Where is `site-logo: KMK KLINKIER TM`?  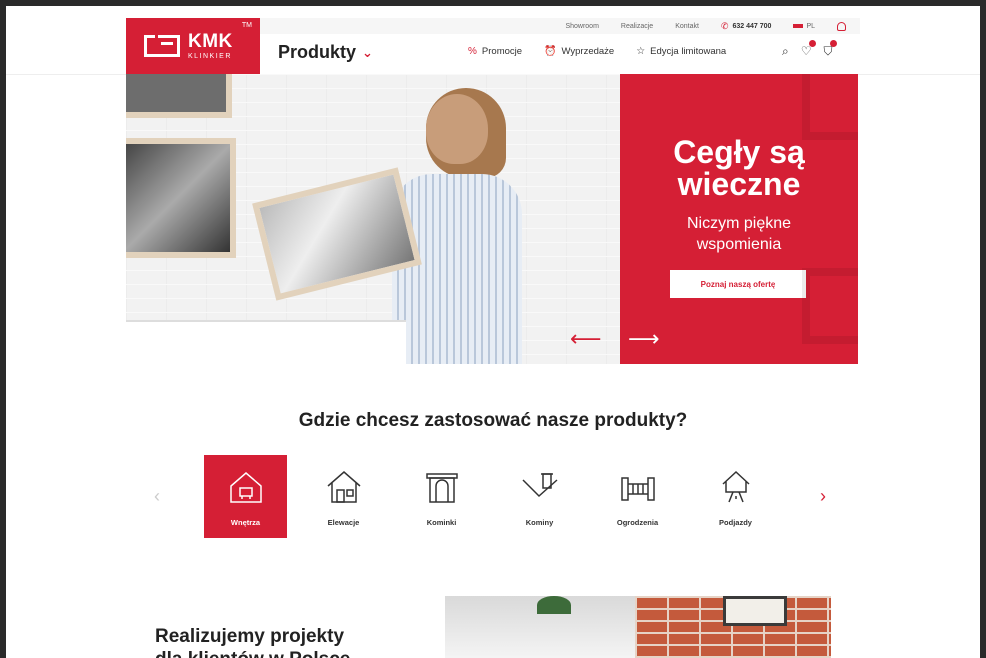
site-logo: KMK KLINKIER TM is located at coordinates (193, 46).